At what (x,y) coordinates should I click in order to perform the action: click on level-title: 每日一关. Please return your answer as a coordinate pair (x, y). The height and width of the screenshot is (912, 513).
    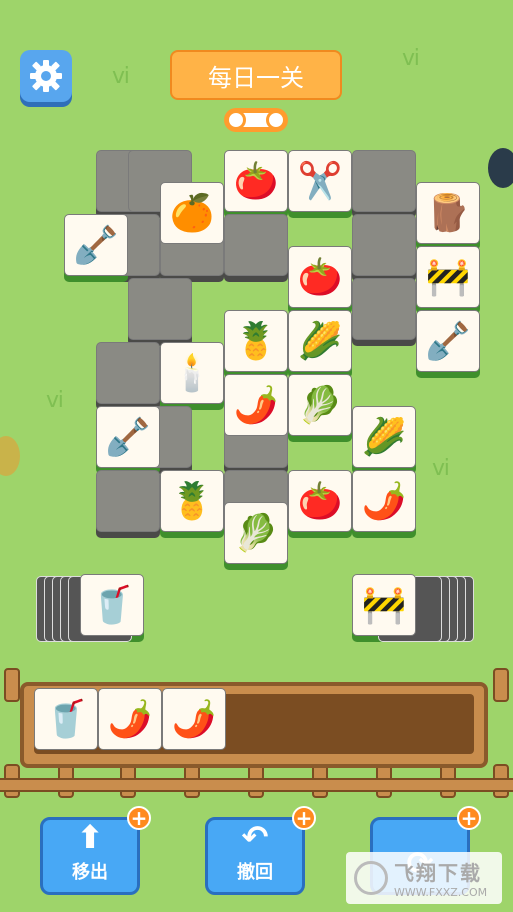
    Looking at the image, I should click on (256, 75).